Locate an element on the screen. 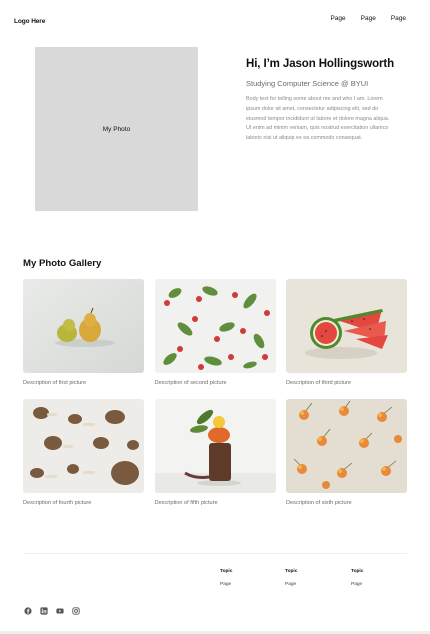  gallery-description-4: Description of fourth picture is located at coordinates (57, 503).